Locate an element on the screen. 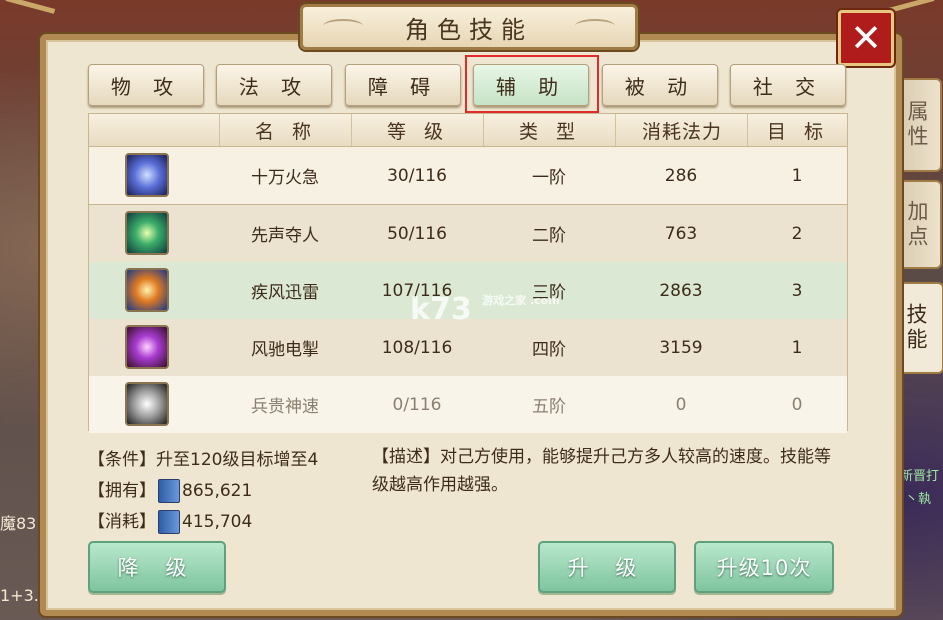 This screenshot has width=943, height=620. table-header: 名 称 等 级 类 型 消耗法力 目 标 is located at coordinates (468, 130).